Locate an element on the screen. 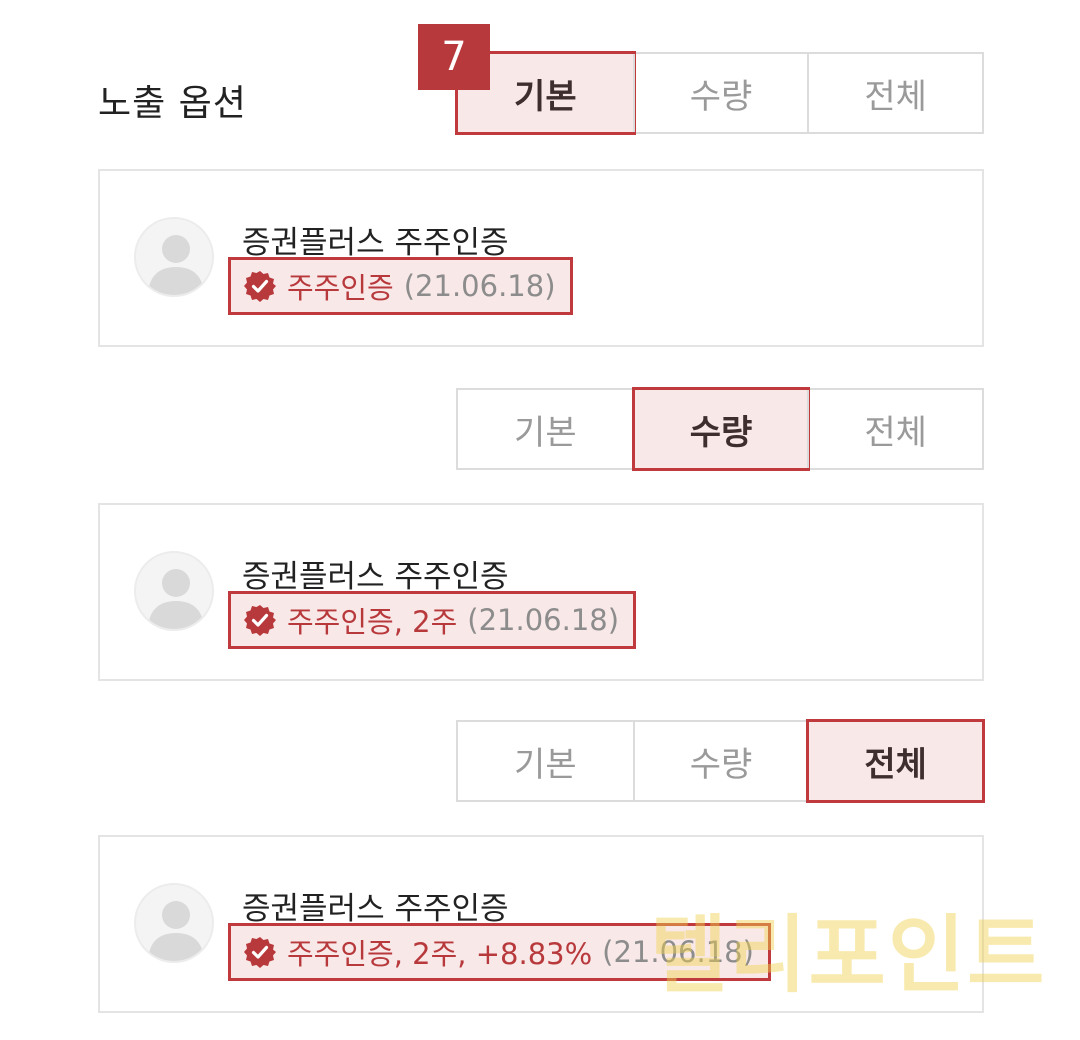 The image size is (1080, 1040). certification-badge: 주주인증 (21.06.18) is located at coordinates (400, 286).